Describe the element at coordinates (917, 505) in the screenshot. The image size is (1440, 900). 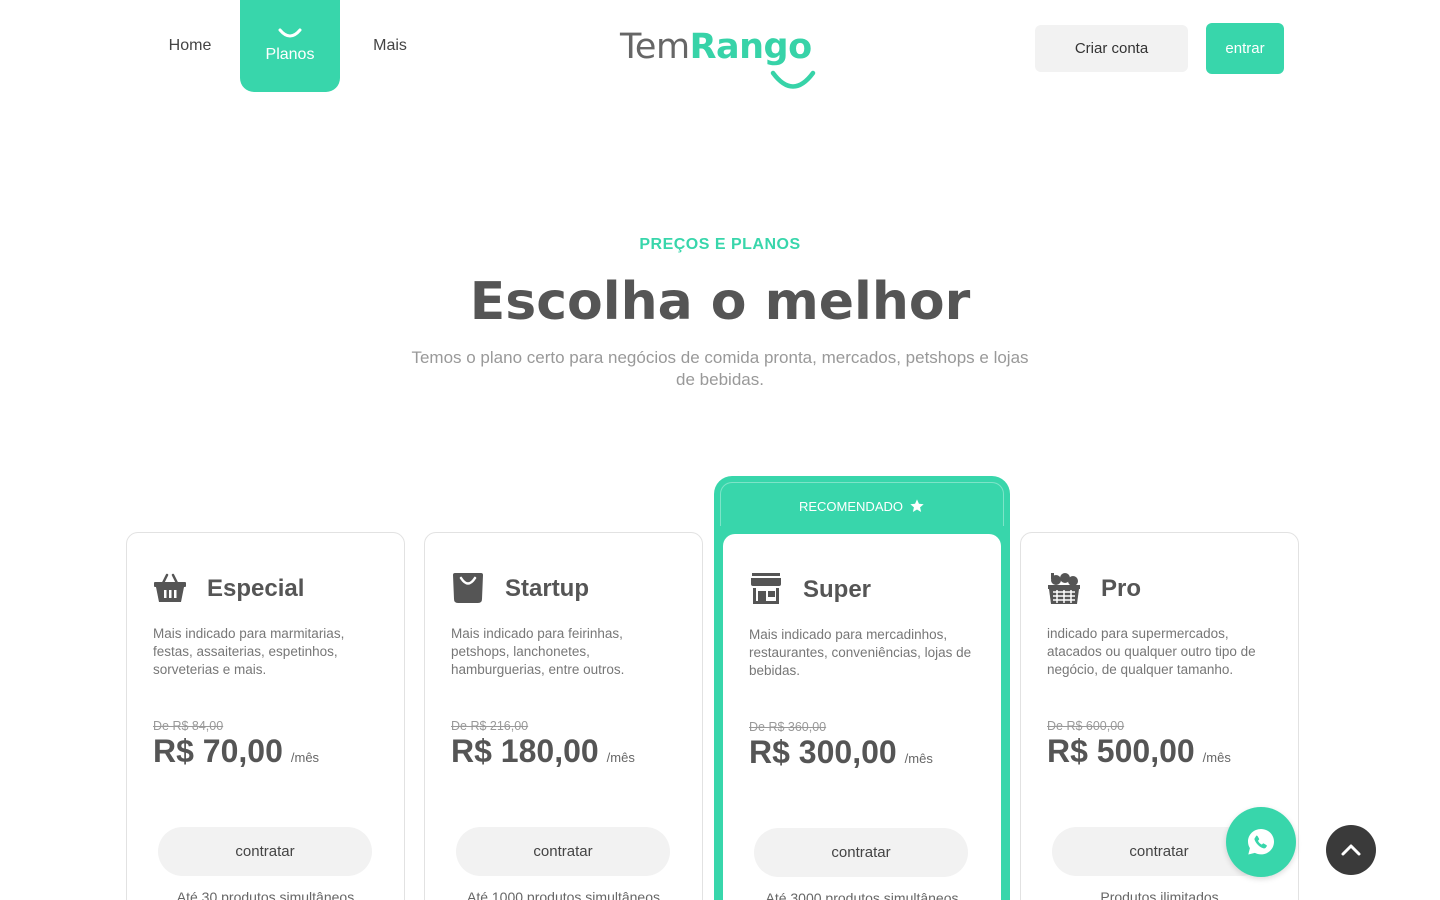
I see `star-icon` at that location.